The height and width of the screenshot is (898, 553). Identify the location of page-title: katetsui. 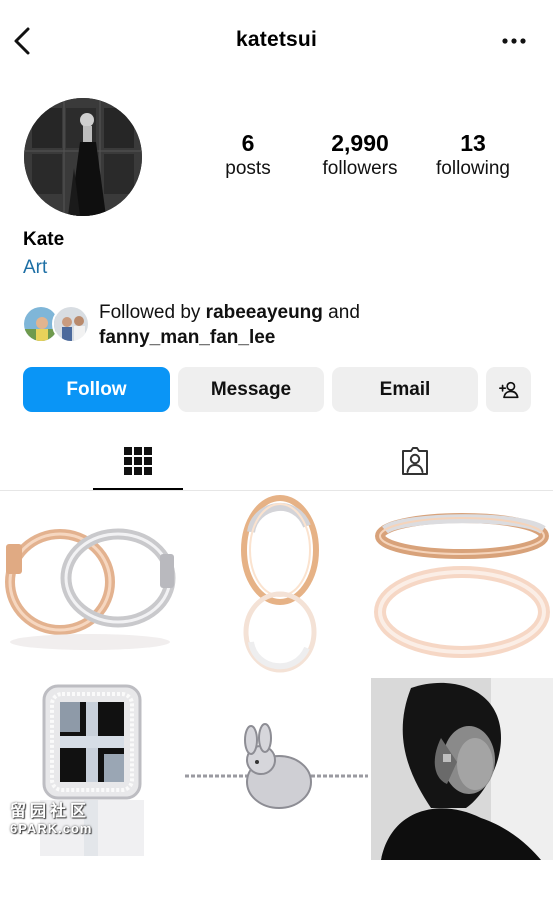
(276, 39).